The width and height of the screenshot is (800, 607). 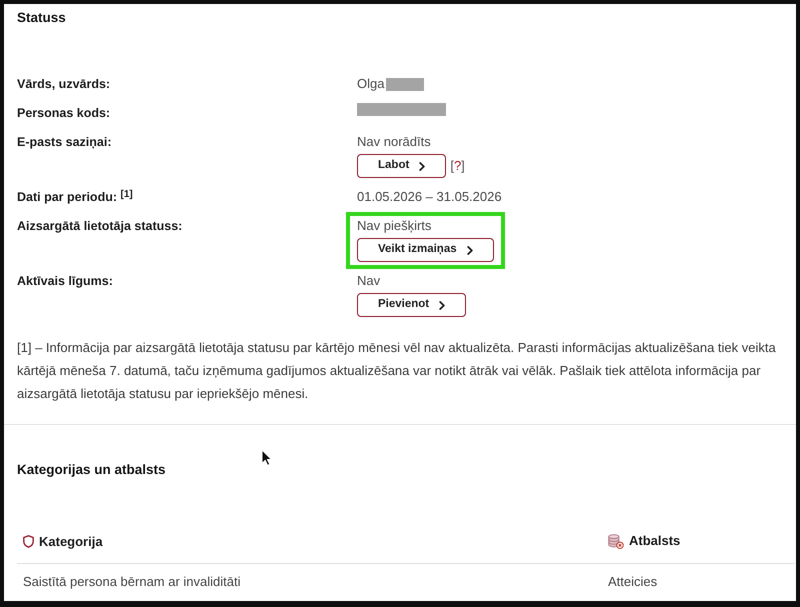 What do you see at coordinates (698, 581) in the screenshot?
I see `table-cell: Atteicies` at bounding box center [698, 581].